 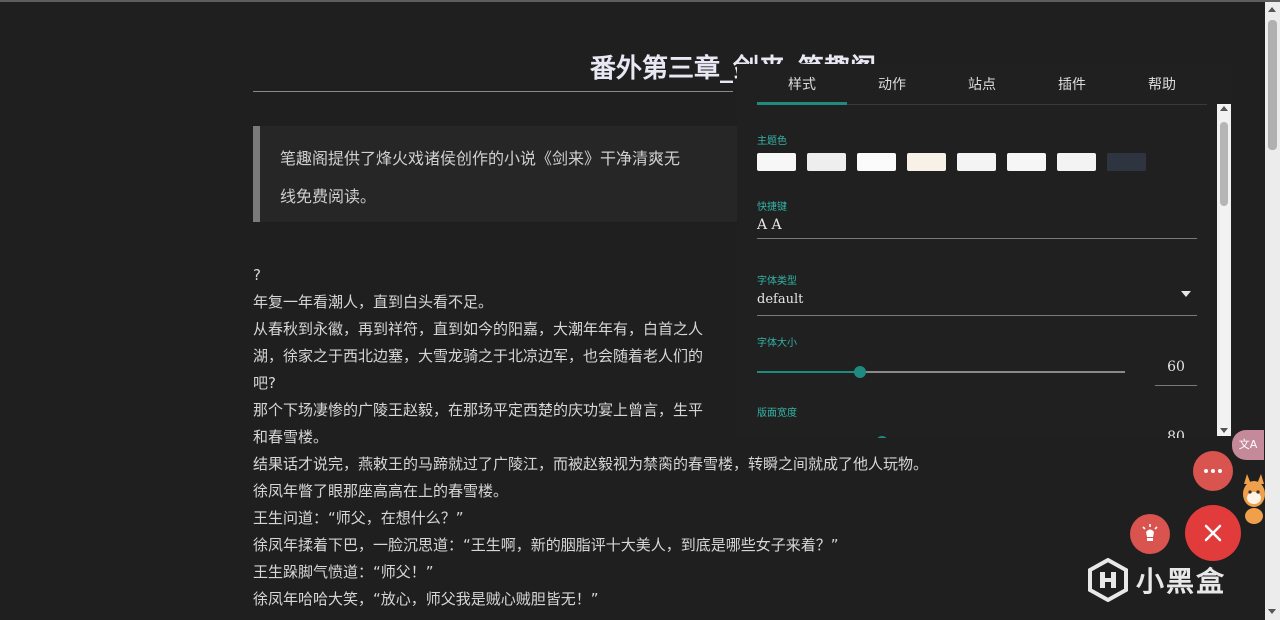 I want to click on lightbulb-icon, so click(x=1150, y=532).